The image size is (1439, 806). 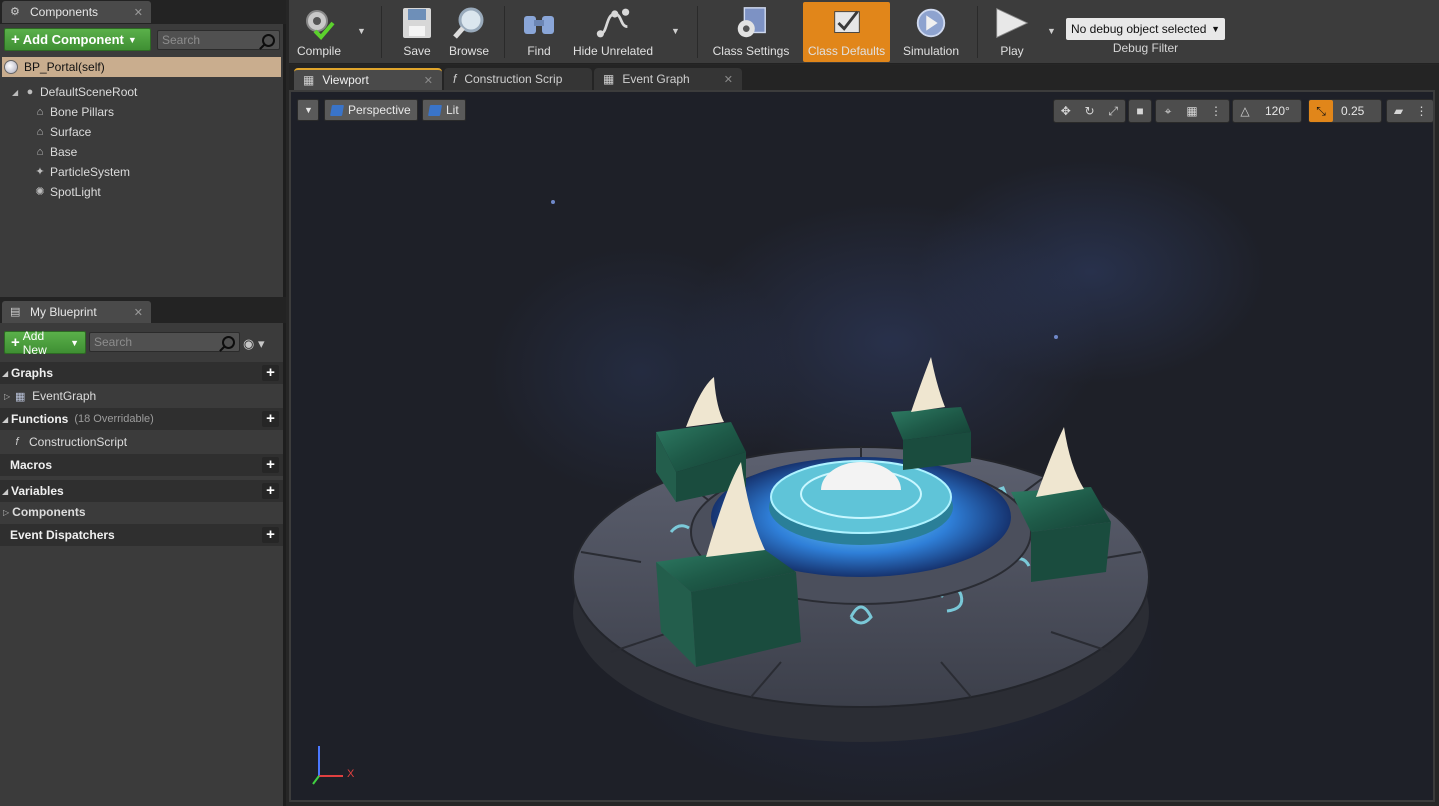 What do you see at coordinates (319, 32) in the screenshot?
I see `compile-button: Compile` at bounding box center [319, 32].